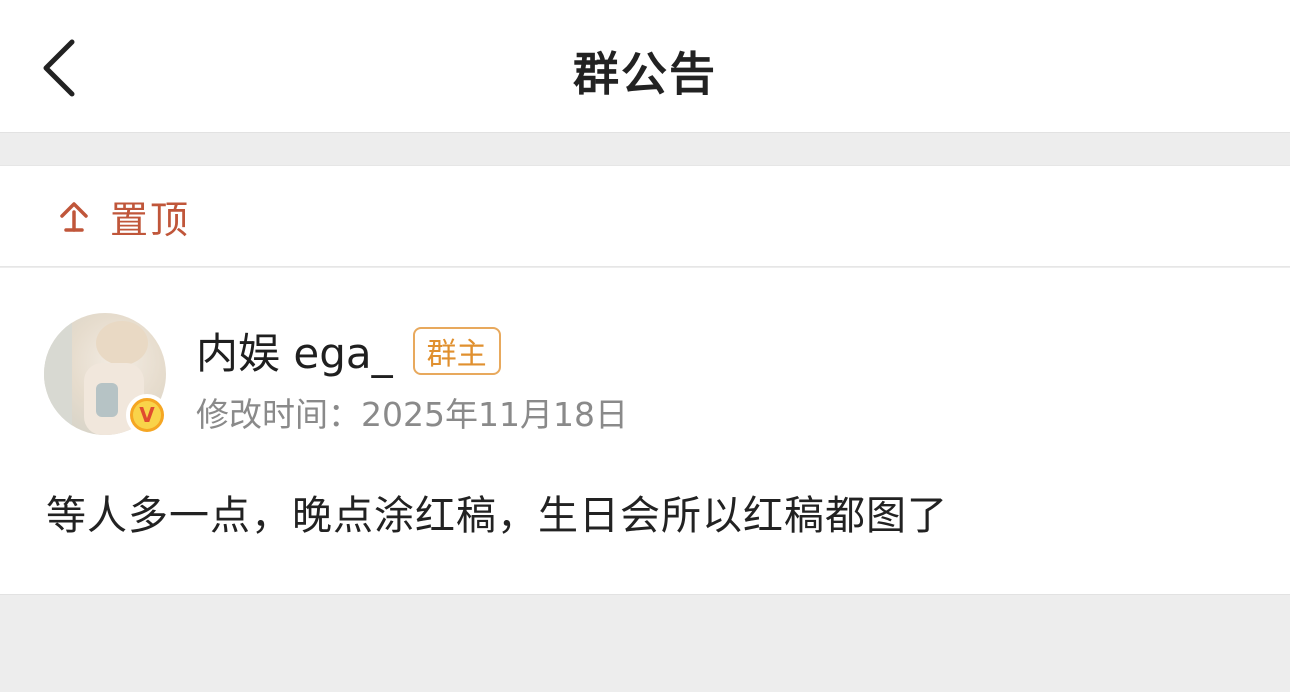 The image size is (1290, 692). I want to click on modified-label: 修改时间：, so click(278, 414).